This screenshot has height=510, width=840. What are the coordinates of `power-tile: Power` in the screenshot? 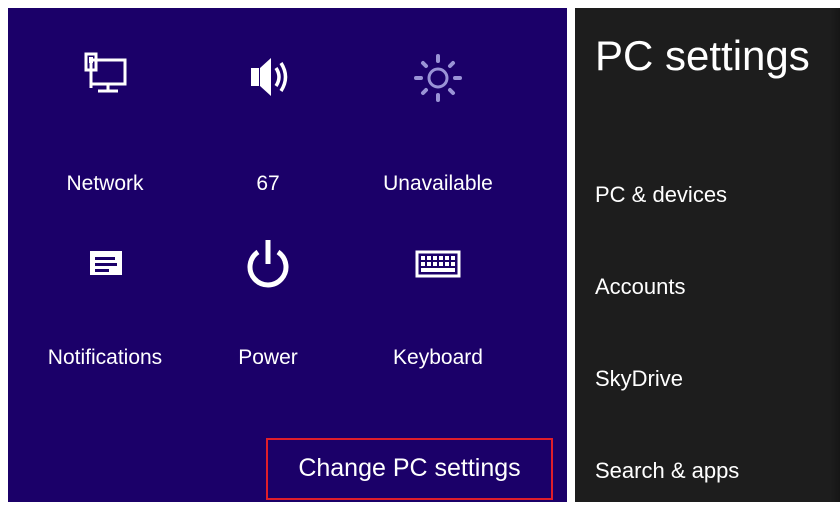 It's located at (268, 303).